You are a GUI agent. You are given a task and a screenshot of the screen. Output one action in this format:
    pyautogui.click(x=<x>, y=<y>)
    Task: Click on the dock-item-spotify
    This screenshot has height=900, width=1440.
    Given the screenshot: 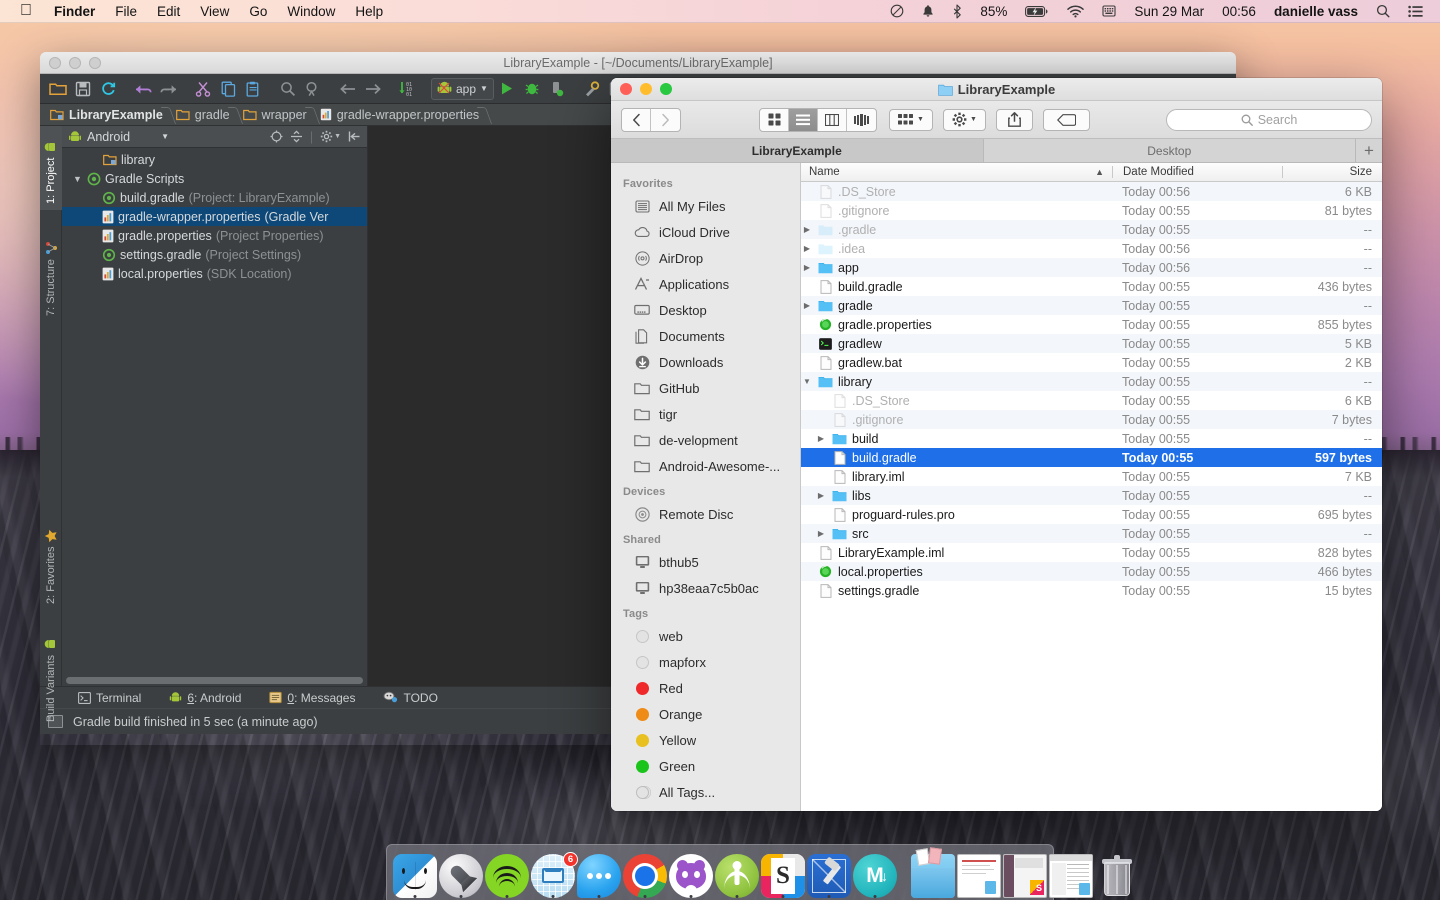 What is the action you would take?
    pyautogui.click(x=507, y=873)
    